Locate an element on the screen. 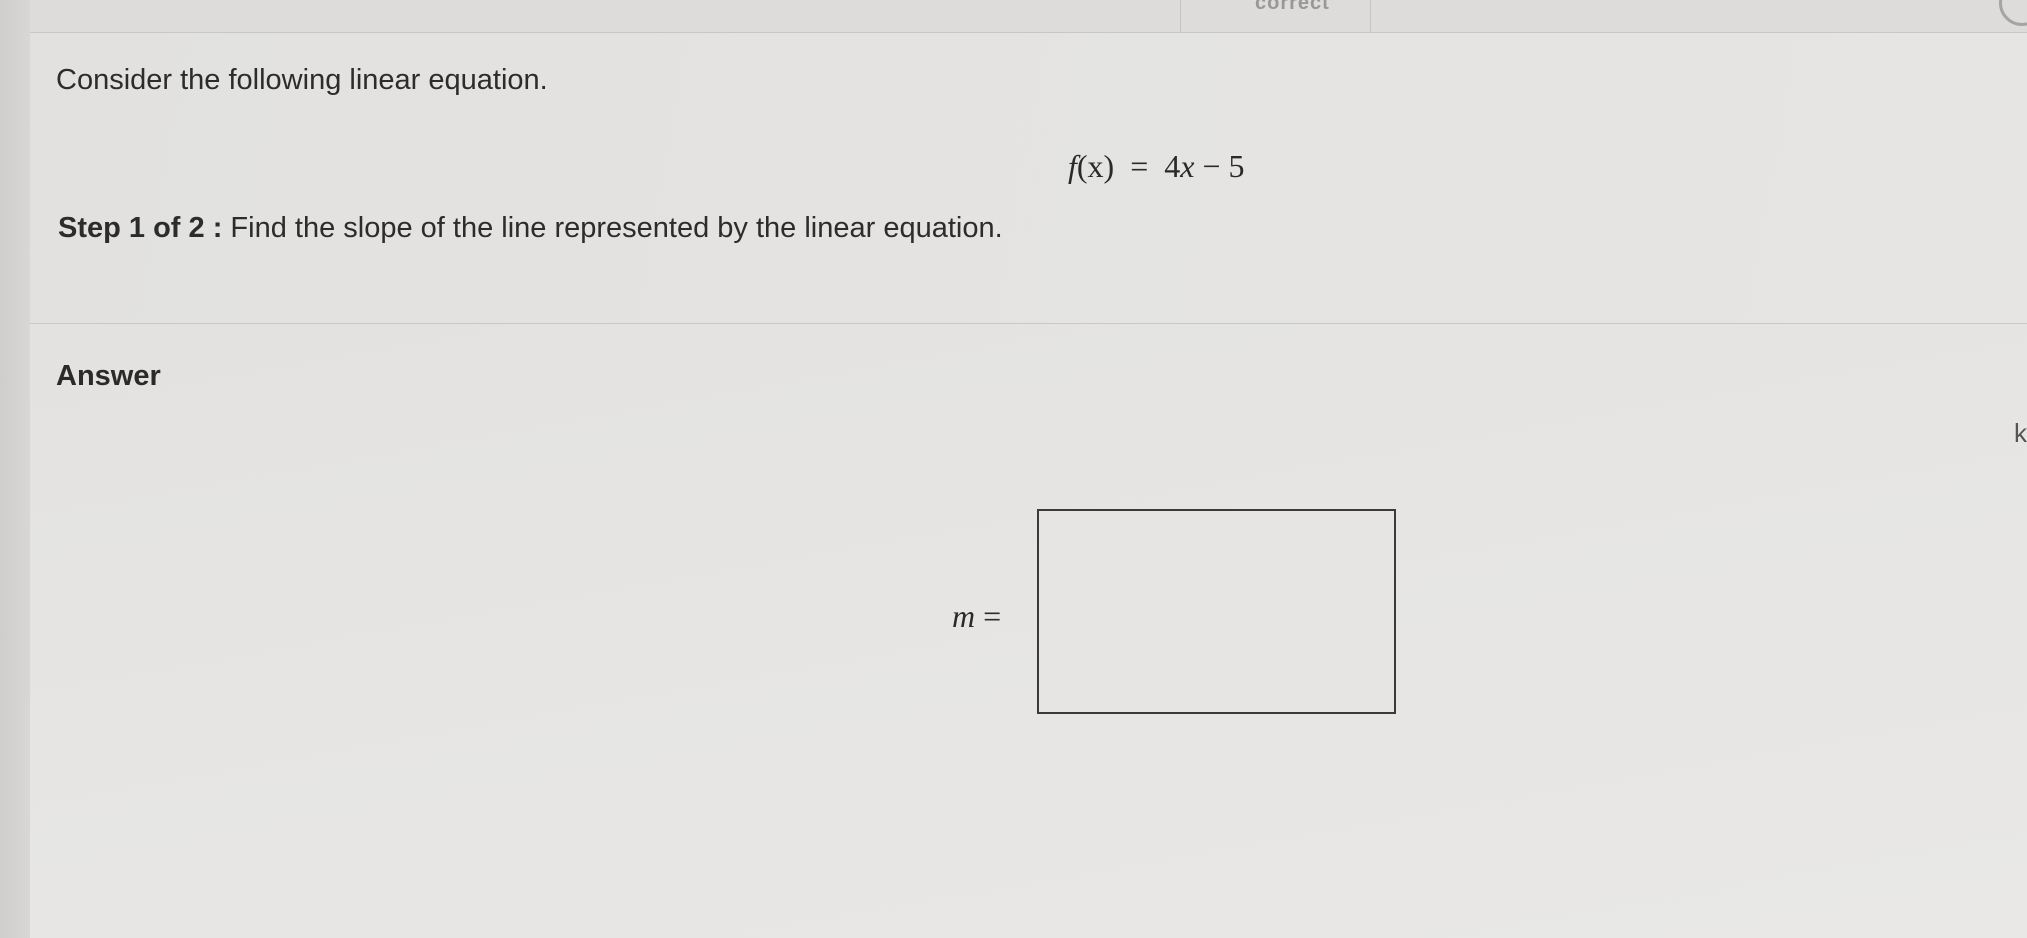 The image size is (2027, 938). equation-rhs-var: x is located at coordinates (1187, 166).